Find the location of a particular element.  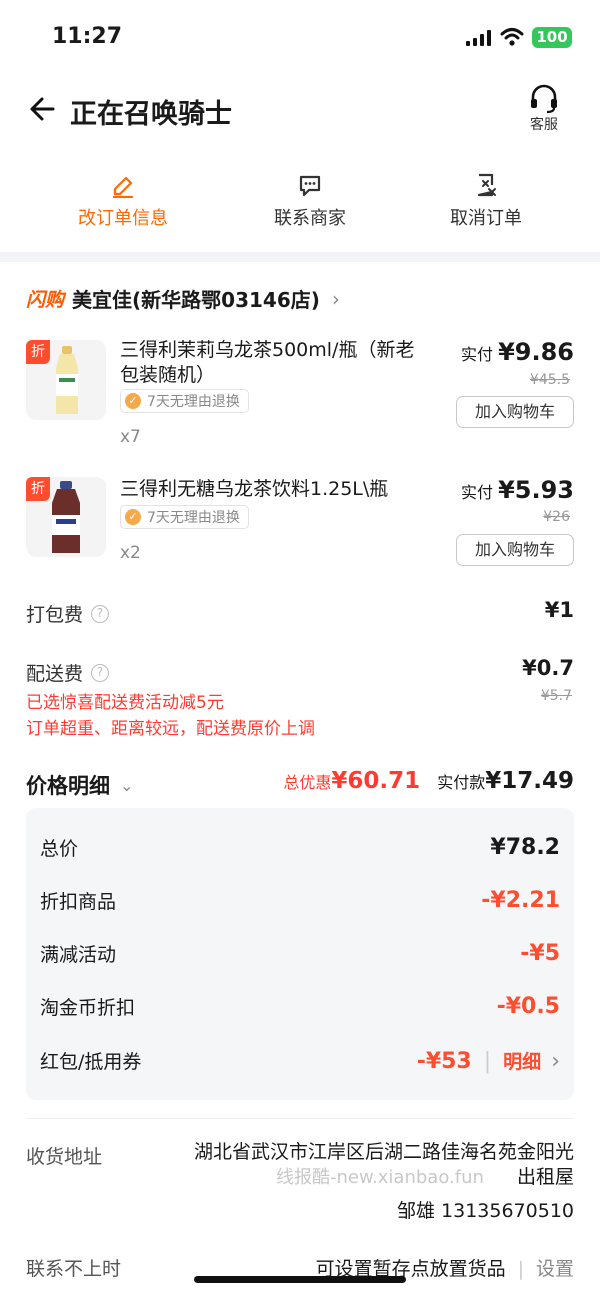

address-line-1: 湖北省武汉市江岸区后湖二路佳海名苑金阳光 is located at coordinates (383, 1152).